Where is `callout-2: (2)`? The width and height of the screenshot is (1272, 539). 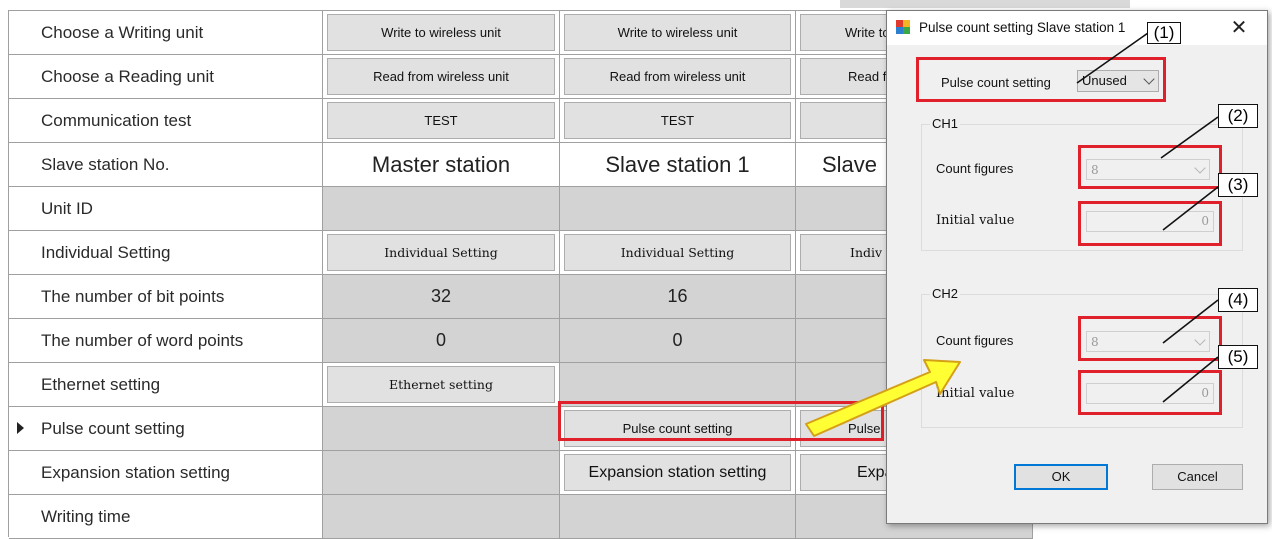
callout-2: (2) is located at coordinates (1238, 116).